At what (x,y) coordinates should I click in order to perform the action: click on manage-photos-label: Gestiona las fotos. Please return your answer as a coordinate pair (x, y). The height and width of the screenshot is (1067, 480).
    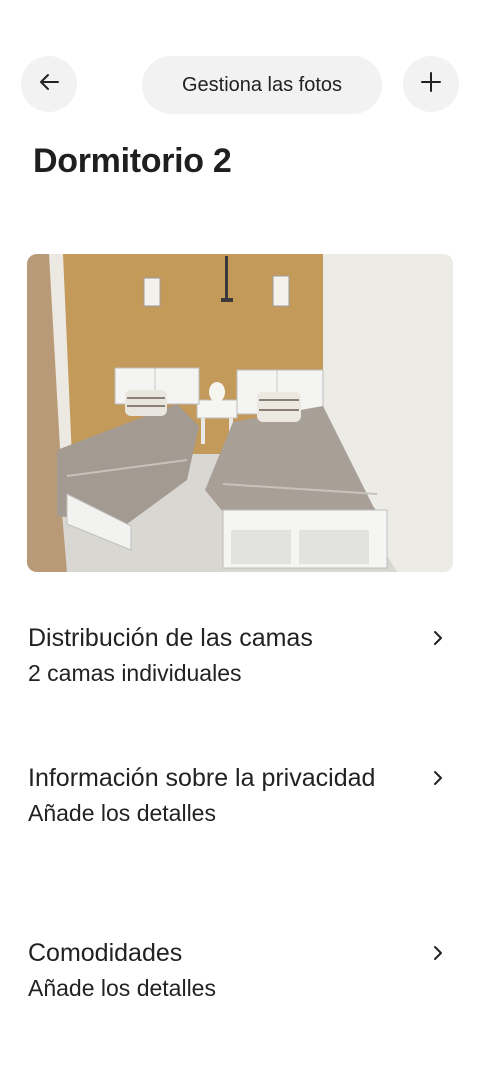
    Looking at the image, I should click on (262, 84).